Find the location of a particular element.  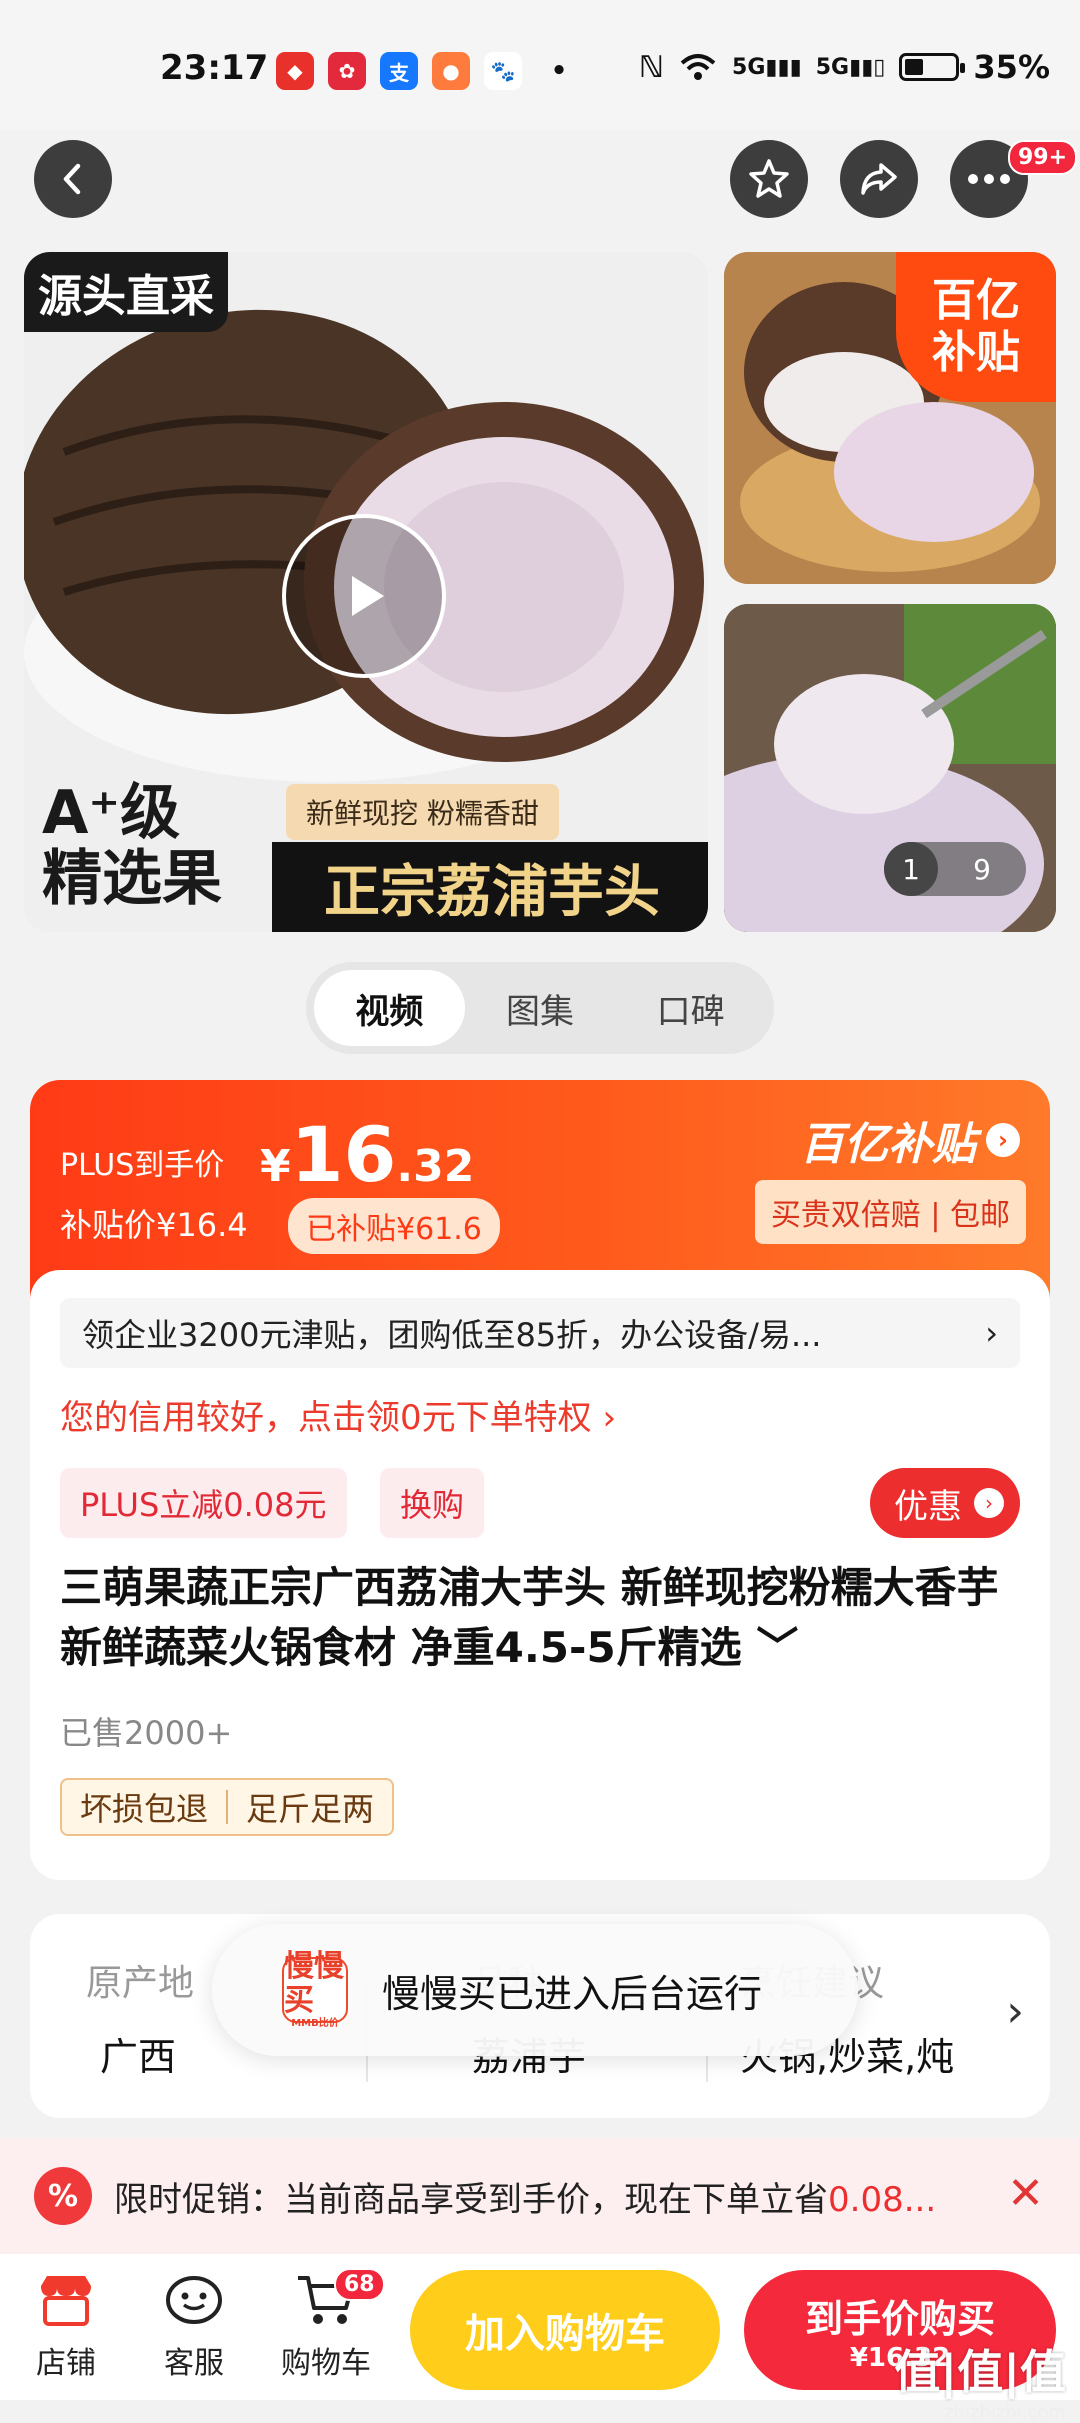

chevron-left-icon is located at coordinates (72, 179).